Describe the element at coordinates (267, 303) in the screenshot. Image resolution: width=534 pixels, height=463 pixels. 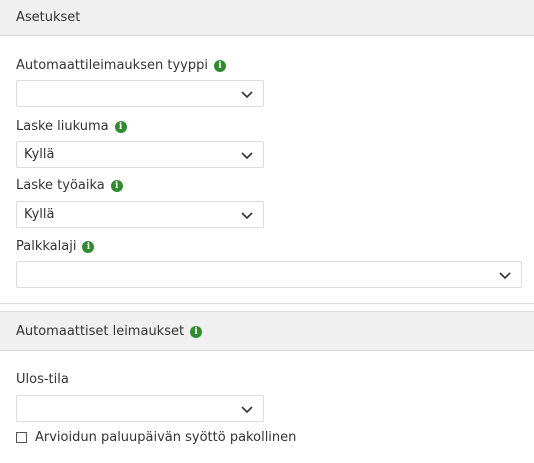
I see `section-divider` at that location.